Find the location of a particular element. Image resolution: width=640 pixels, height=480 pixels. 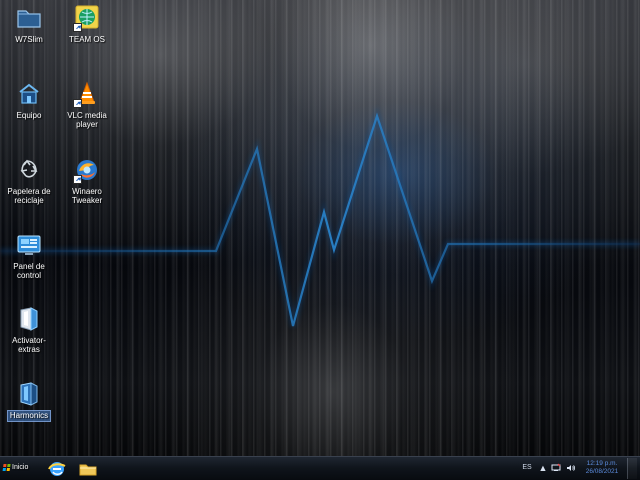

internet-explorer-icon is located at coordinates (57, 469).